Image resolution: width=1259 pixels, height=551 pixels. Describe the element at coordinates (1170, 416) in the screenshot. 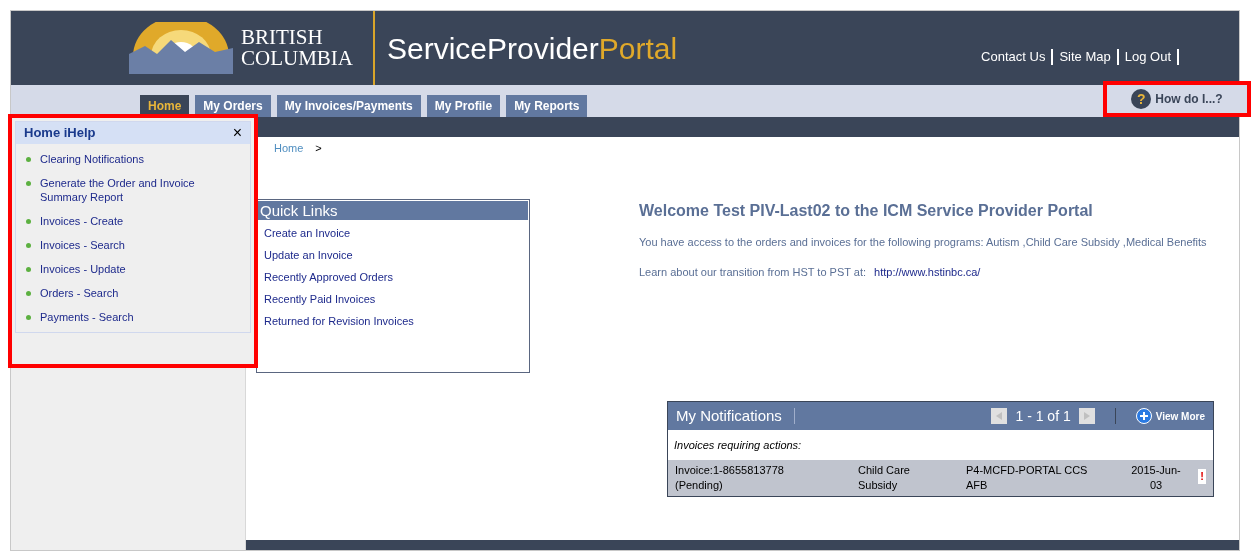

I see `view-more-button: View More` at that location.